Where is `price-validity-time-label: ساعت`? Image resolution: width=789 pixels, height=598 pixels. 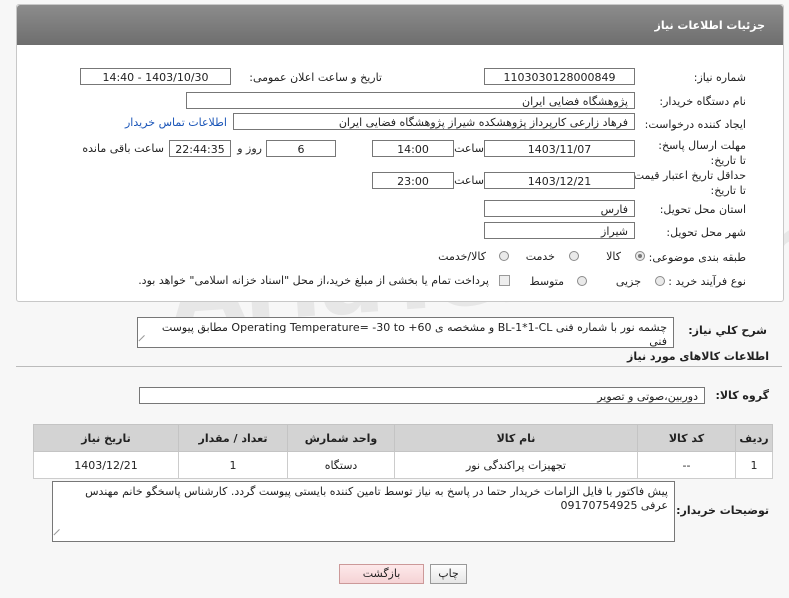
price-validity-time-label: ساعت is located at coordinates (469, 180).